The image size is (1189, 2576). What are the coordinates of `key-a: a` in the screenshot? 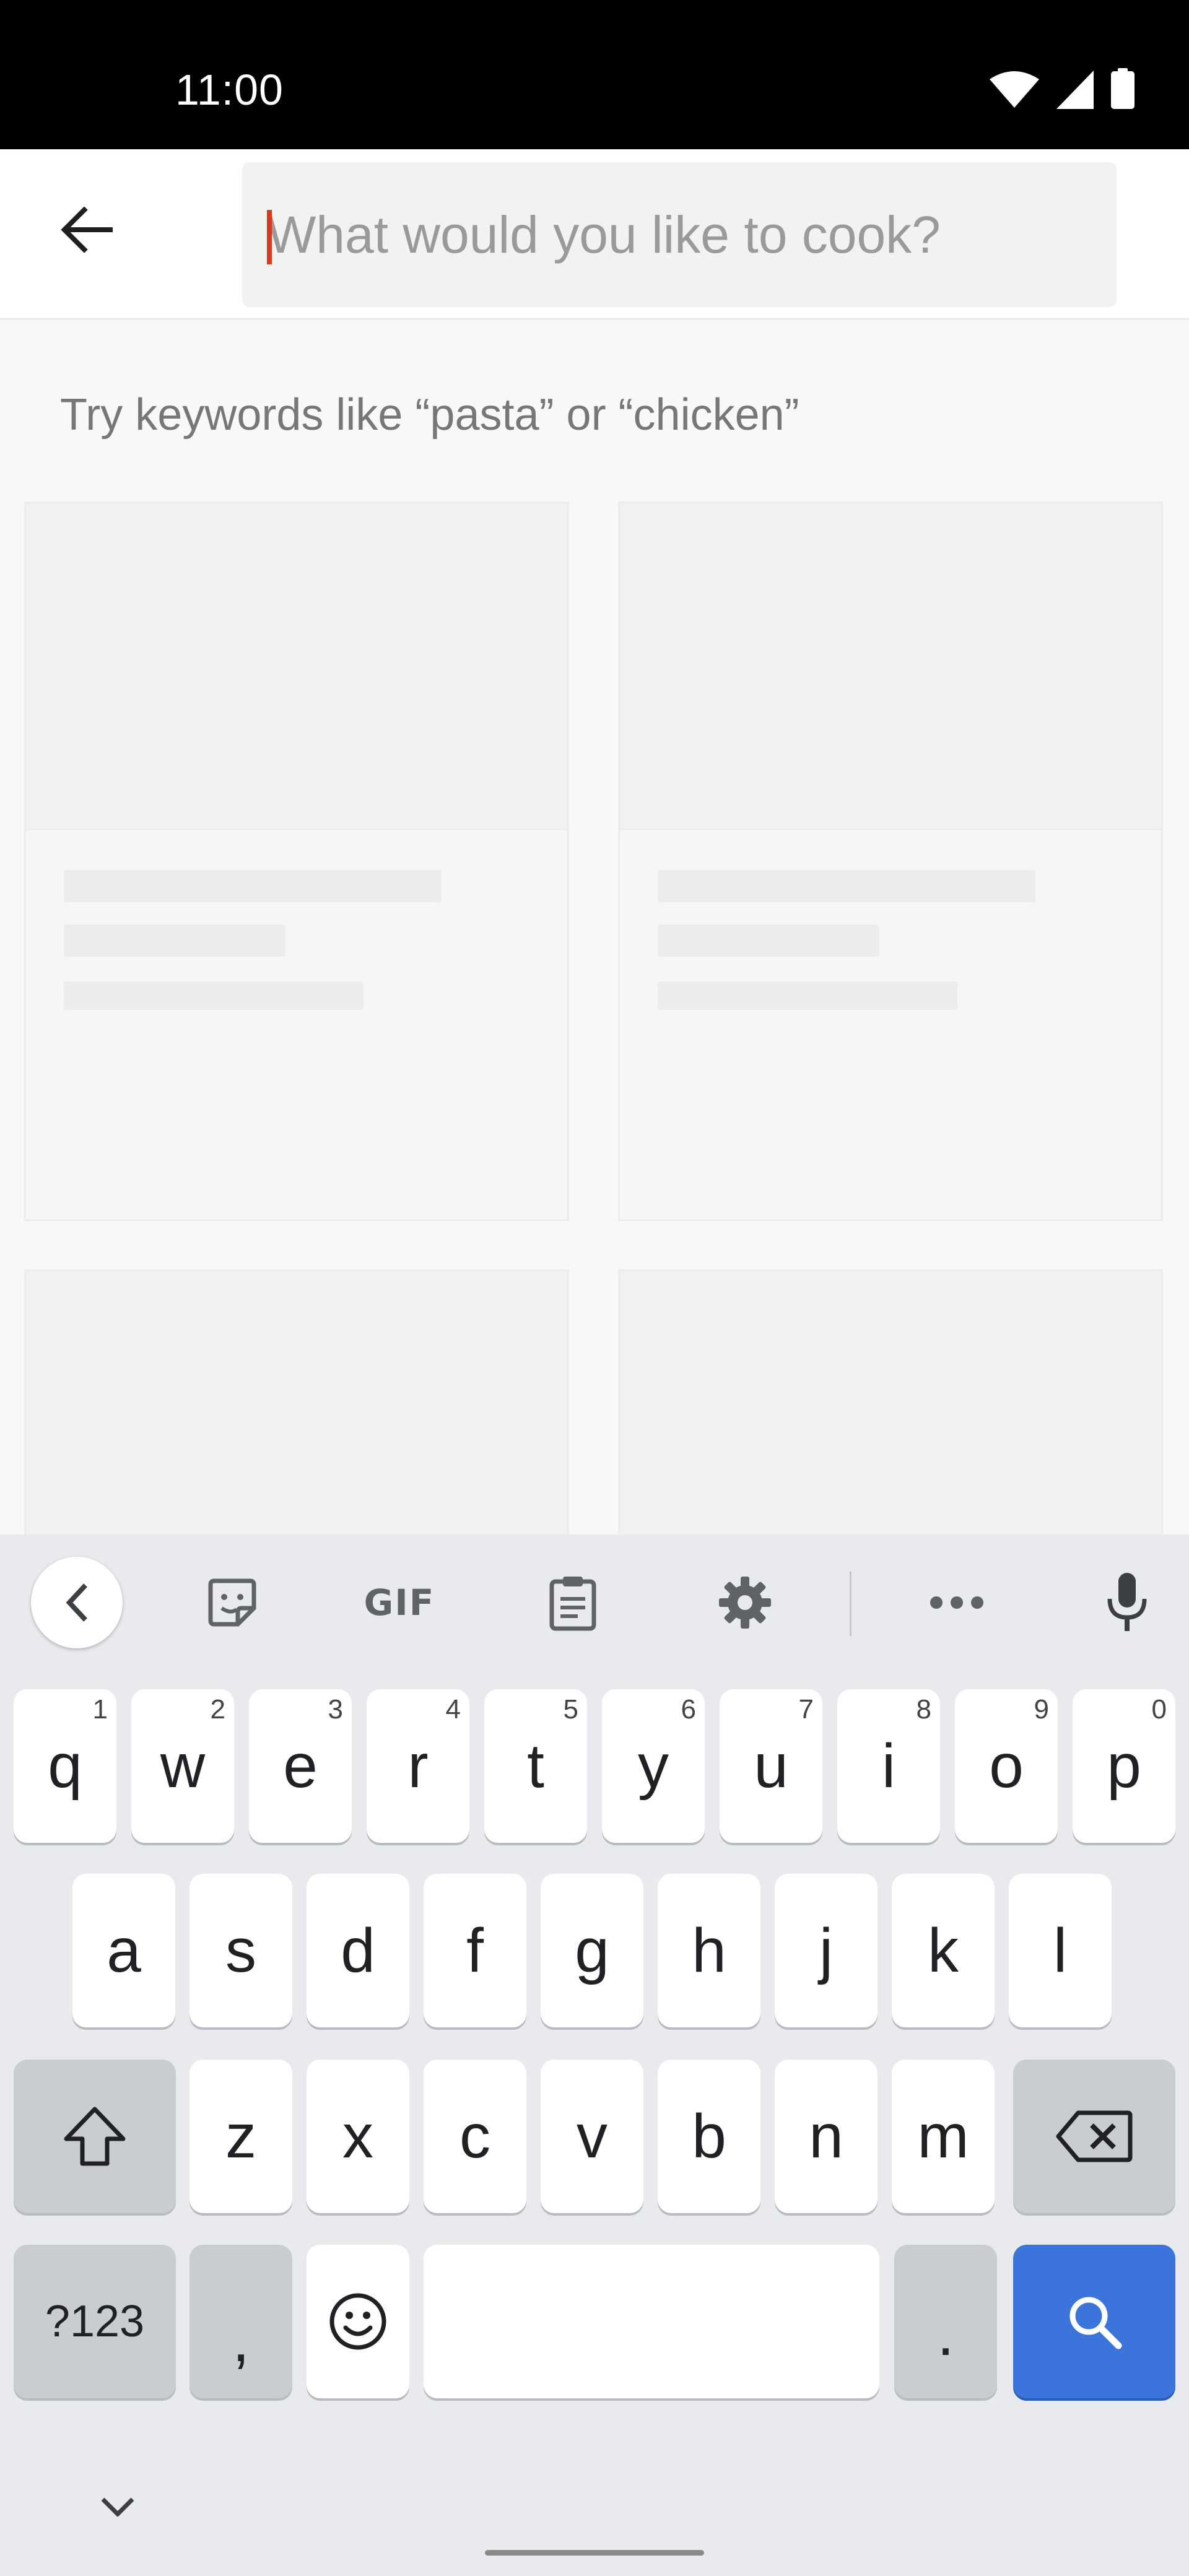 It's located at (123, 1950).